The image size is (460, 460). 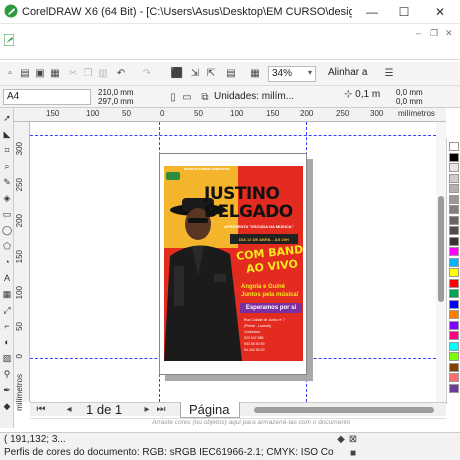 What do you see at coordinates (210, 417) in the screenshot?
I see `page-tab: Página 1` at bounding box center [210, 417].